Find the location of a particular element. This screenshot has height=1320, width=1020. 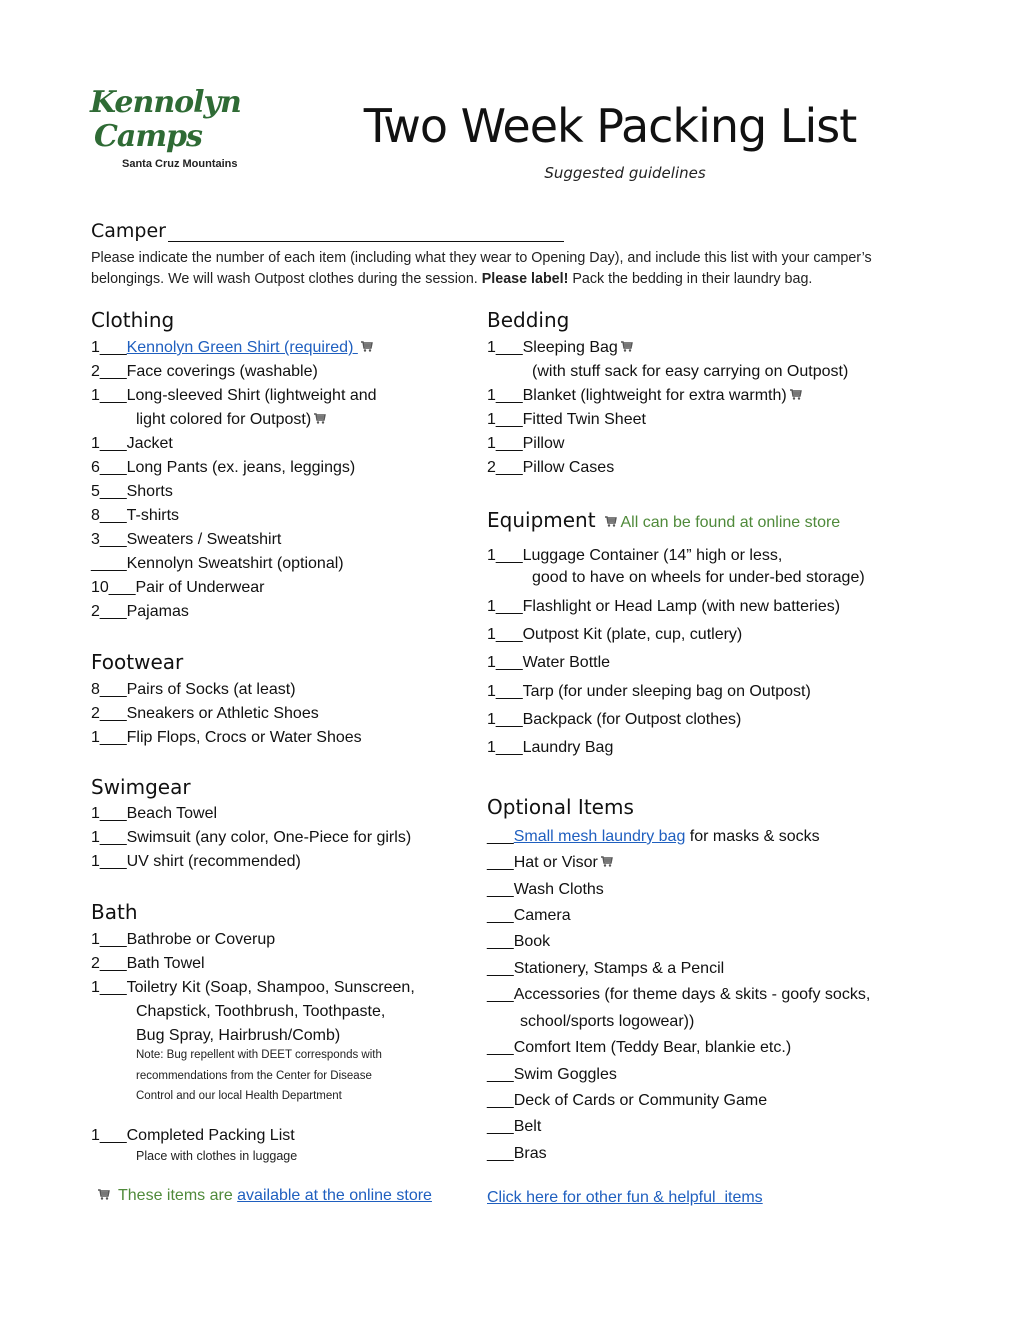

item-quantity: 8 is located at coordinates (95, 516).